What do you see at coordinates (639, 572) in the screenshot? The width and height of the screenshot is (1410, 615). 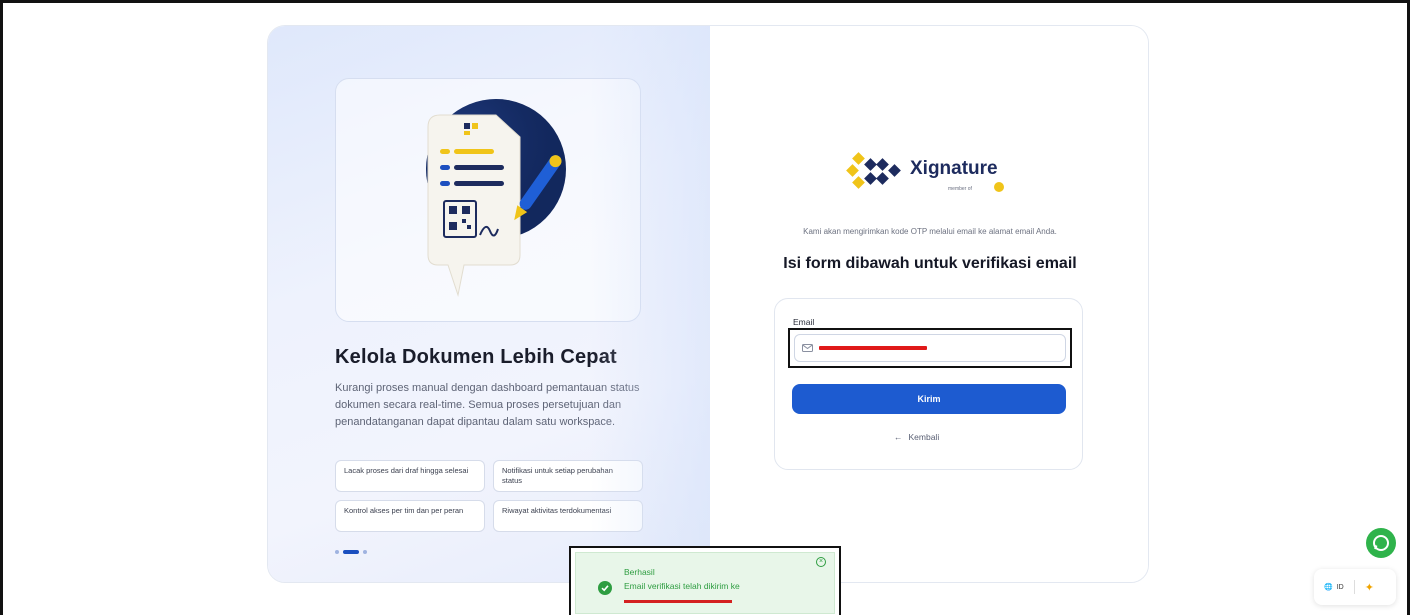 I see `toast-title: Berhasil` at bounding box center [639, 572].